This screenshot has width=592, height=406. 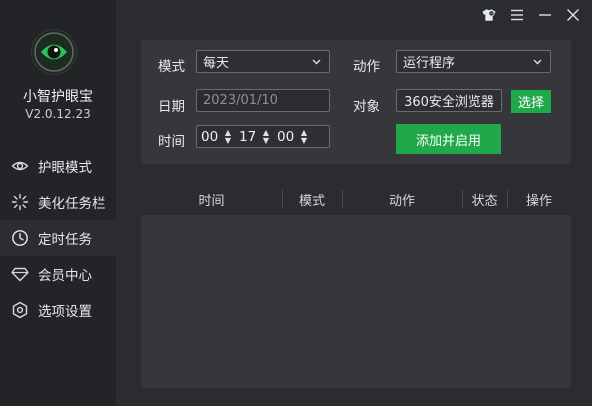 What do you see at coordinates (489, 15) in the screenshot?
I see `skin-icon` at bounding box center [489, 15].